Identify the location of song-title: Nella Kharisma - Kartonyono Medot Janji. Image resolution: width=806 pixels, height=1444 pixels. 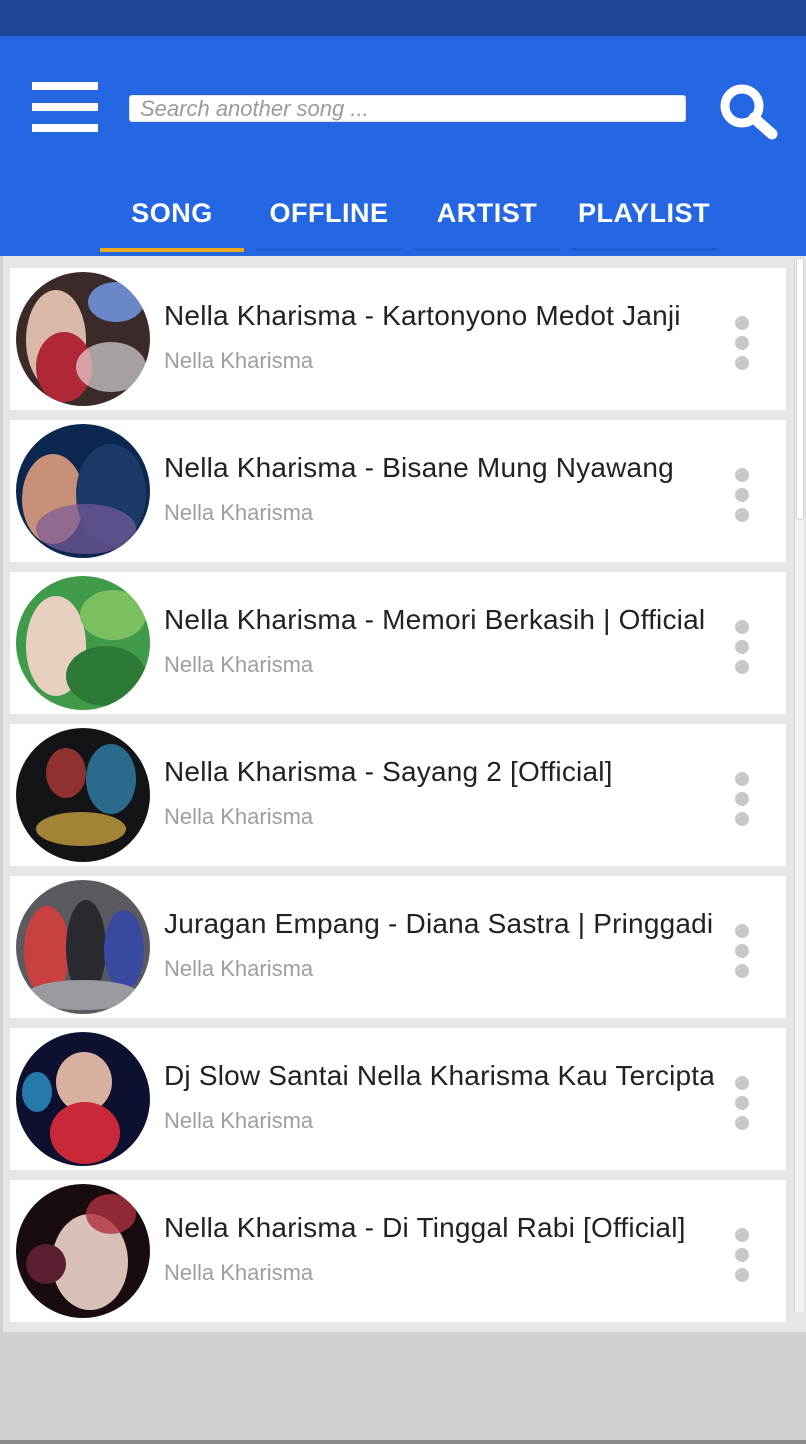
(422, 315).